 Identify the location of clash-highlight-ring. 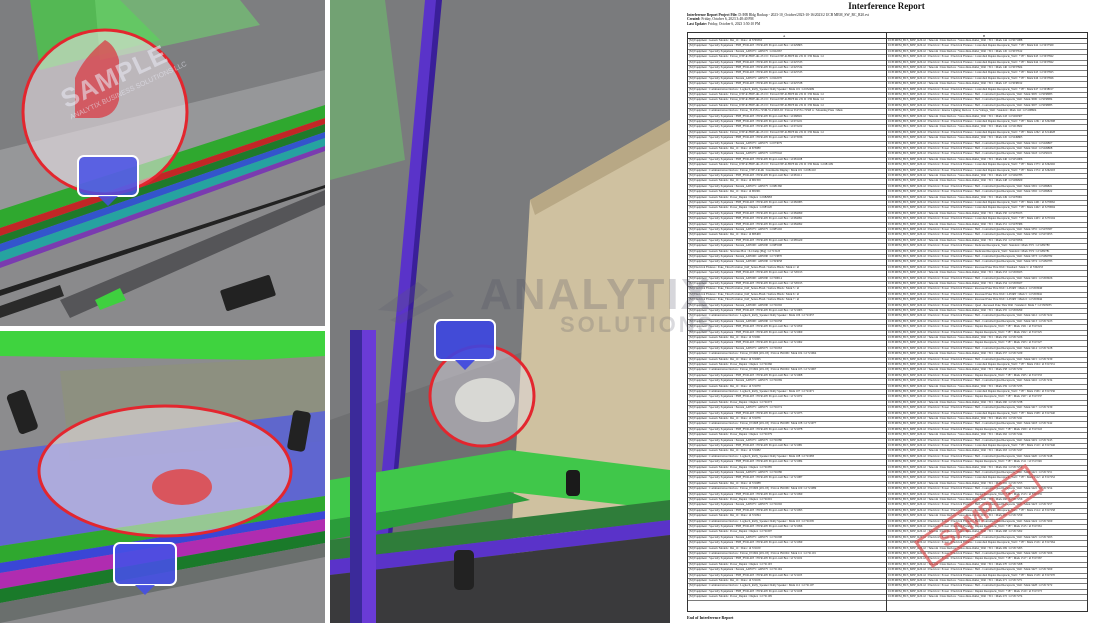
(165, 471).